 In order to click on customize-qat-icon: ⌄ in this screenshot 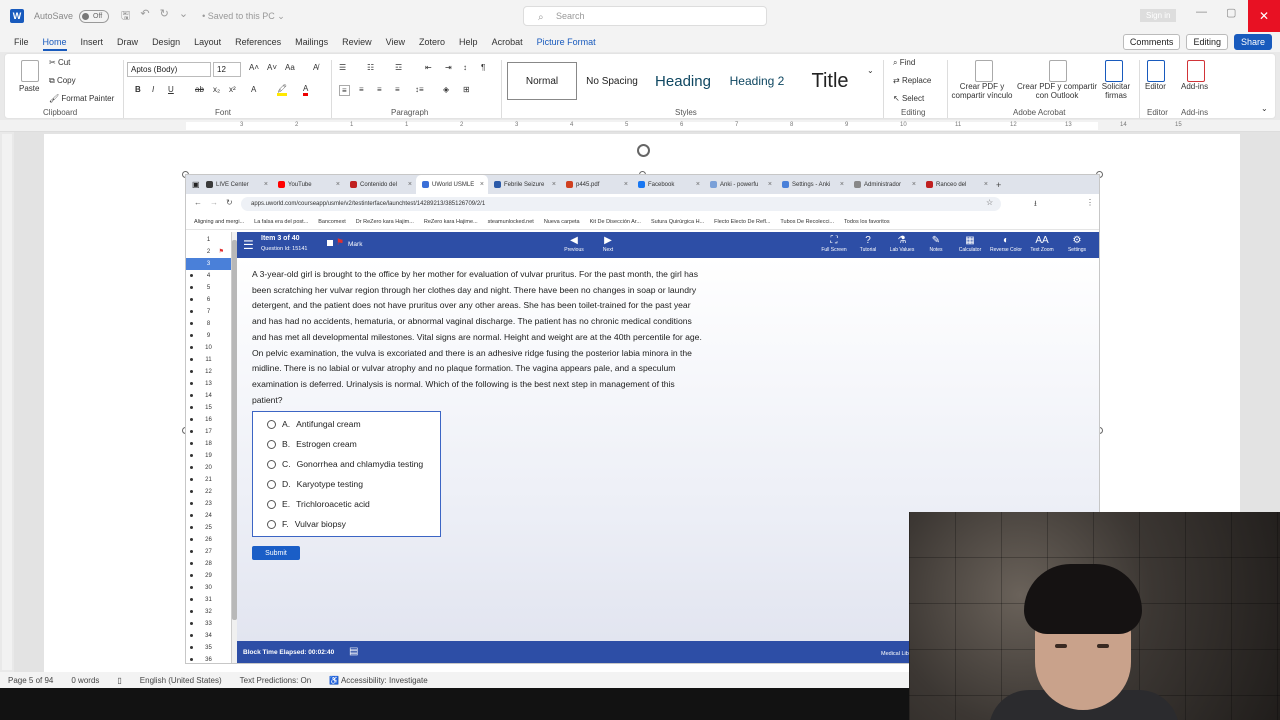, I will do `click(183, 16)`.